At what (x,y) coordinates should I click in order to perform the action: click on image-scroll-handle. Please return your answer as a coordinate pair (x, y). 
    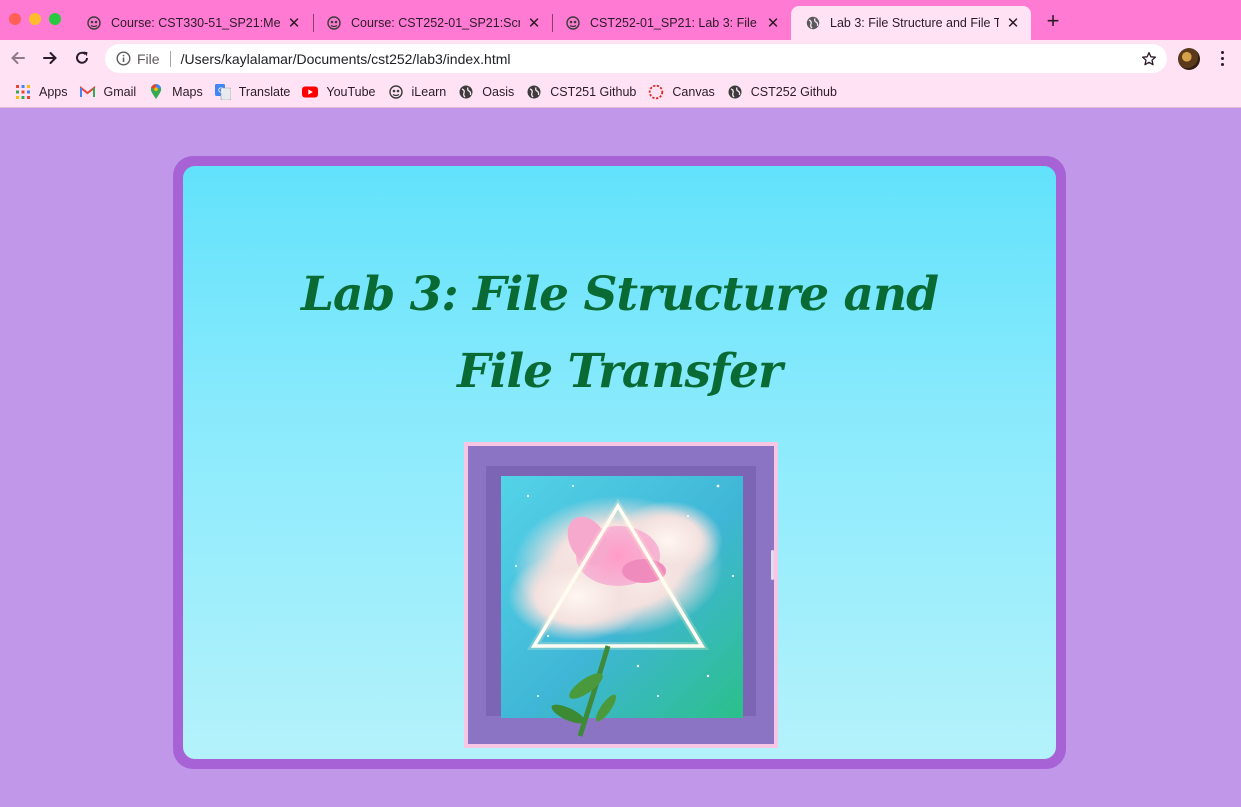
    Looking at the image, I should click on (772, 565).